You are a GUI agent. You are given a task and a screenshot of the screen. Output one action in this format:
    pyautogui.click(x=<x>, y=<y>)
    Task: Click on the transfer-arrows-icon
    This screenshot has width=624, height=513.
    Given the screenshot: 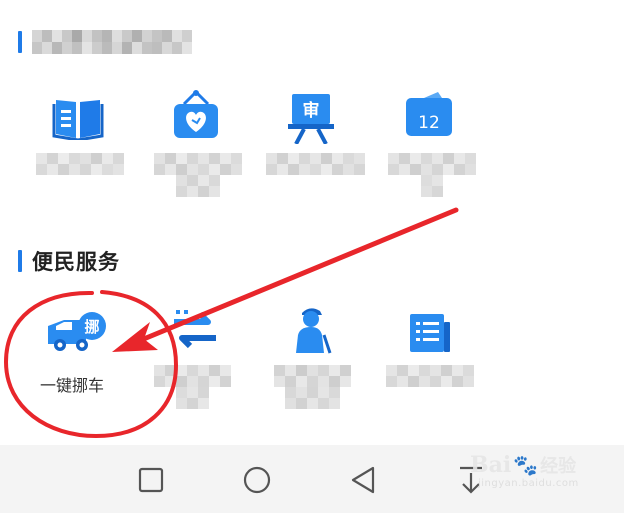 What is the action you would take?
    pyautogui.click(x=195, y=333)
    